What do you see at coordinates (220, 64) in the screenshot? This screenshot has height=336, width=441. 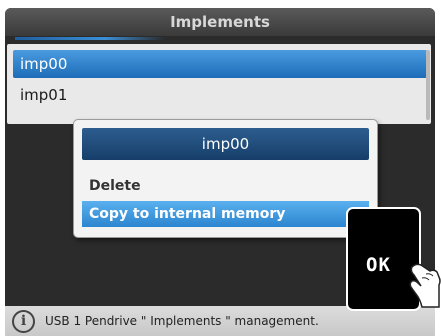 I see `list-item-imp00: imp00` at bounding box center [220, 64].